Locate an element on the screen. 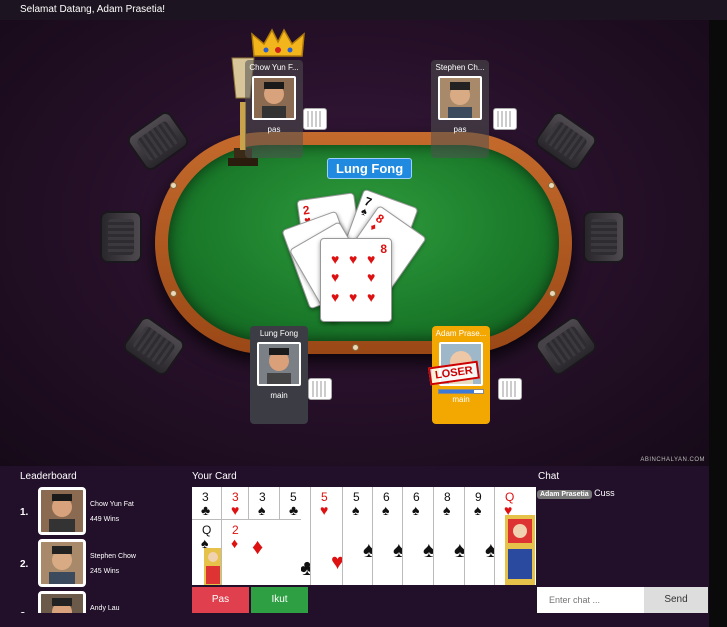  current-turn-label: Lung Fong is located at coordinates (370, 168).